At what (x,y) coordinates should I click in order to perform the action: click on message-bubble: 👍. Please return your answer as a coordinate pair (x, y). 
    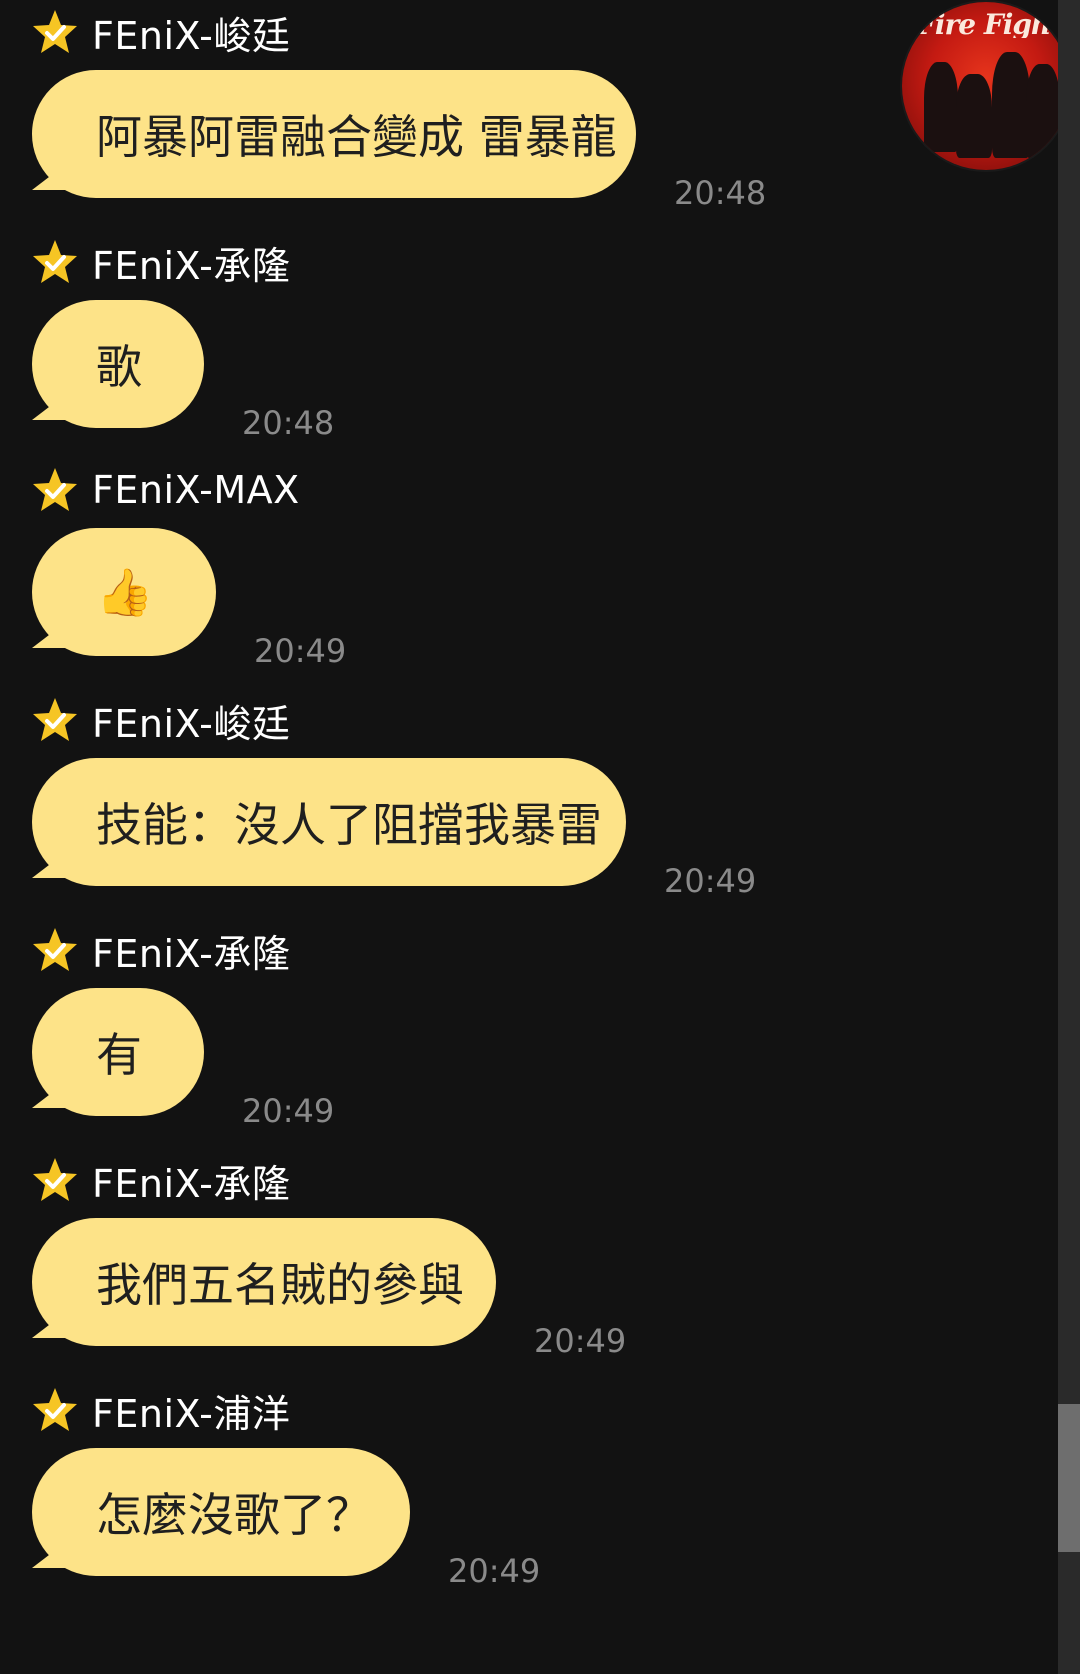
    Looking at the image, I should click on (124, 592).